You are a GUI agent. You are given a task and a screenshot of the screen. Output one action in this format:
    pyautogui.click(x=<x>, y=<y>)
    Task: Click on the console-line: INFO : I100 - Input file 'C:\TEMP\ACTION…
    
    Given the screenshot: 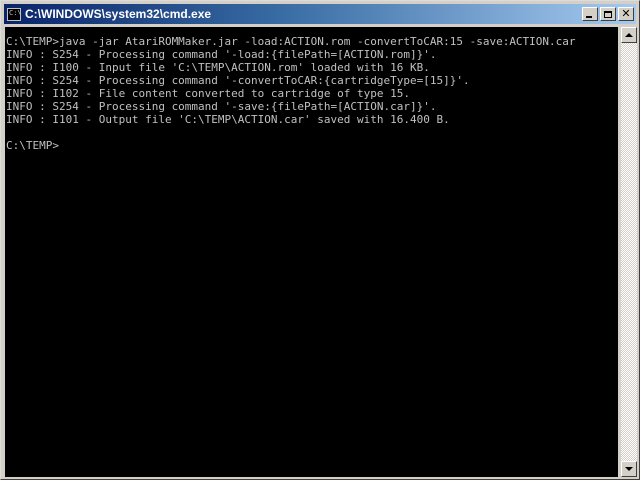 What is the action you would take?
    pyautogui.click(x=218, y=67)
    